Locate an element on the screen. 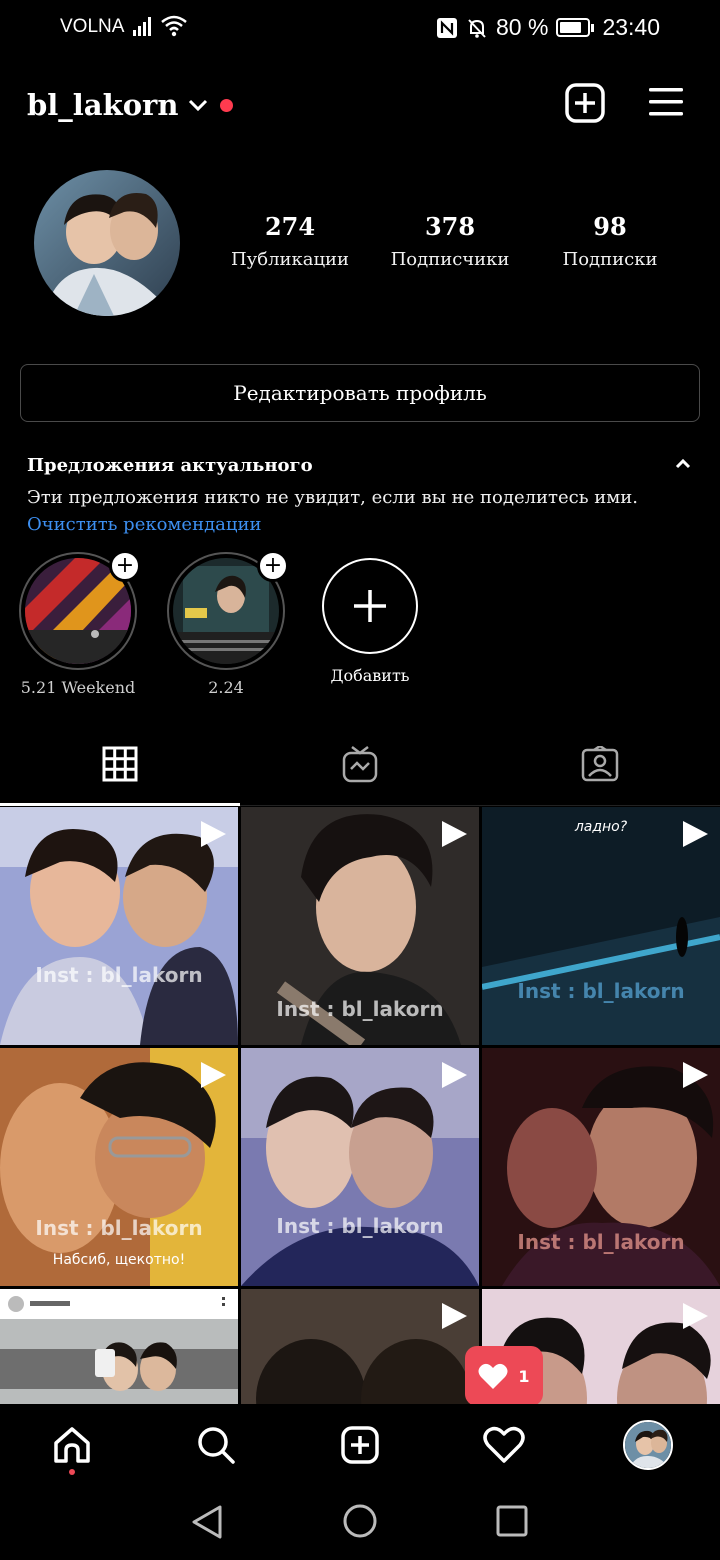 This screenshot has width=720, height=1560. nav-search is located at coordinates (216, 1445).